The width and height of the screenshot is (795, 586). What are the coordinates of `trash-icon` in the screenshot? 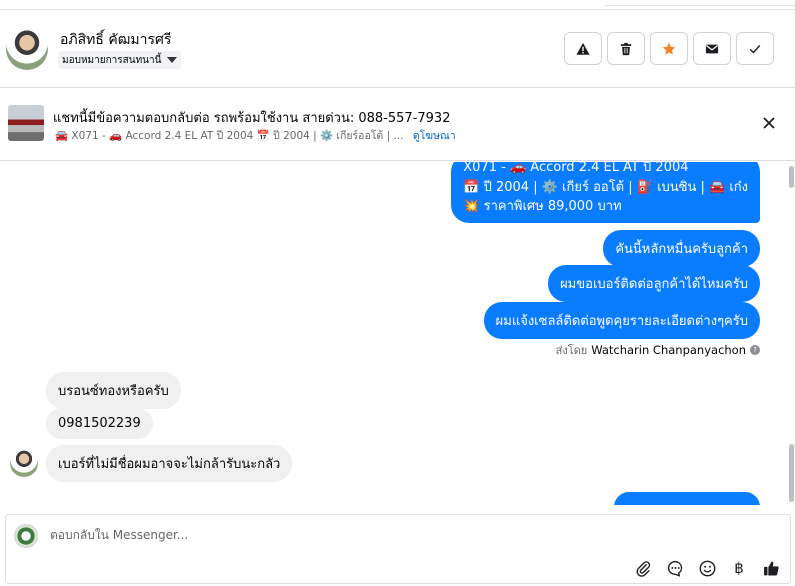 It's located at (626, 48).